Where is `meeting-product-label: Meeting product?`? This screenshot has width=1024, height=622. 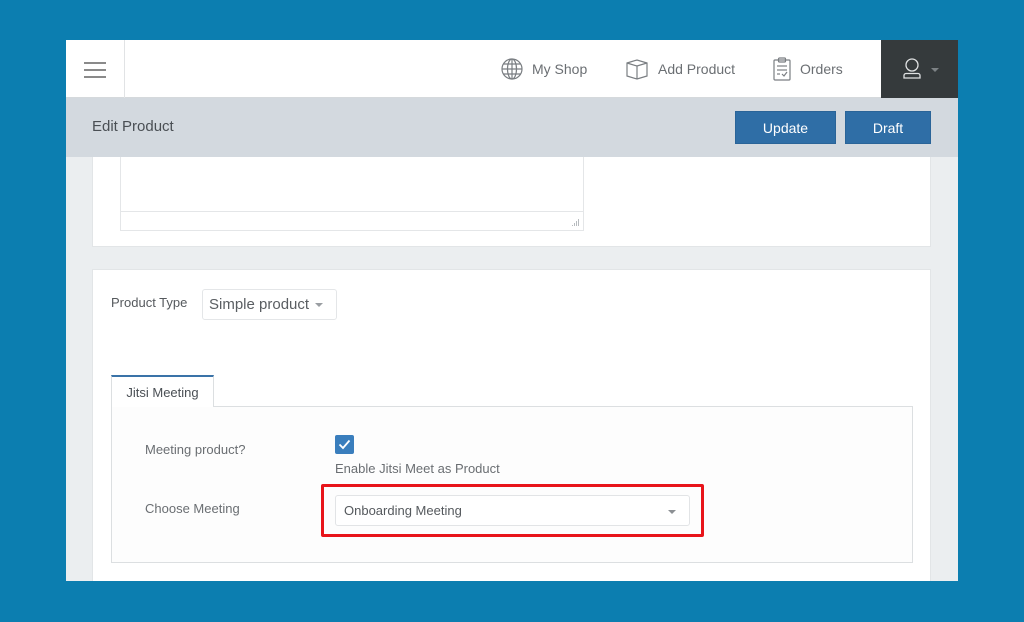
meeting-product-label: Meeting product? is located at coordinates (195, 449).